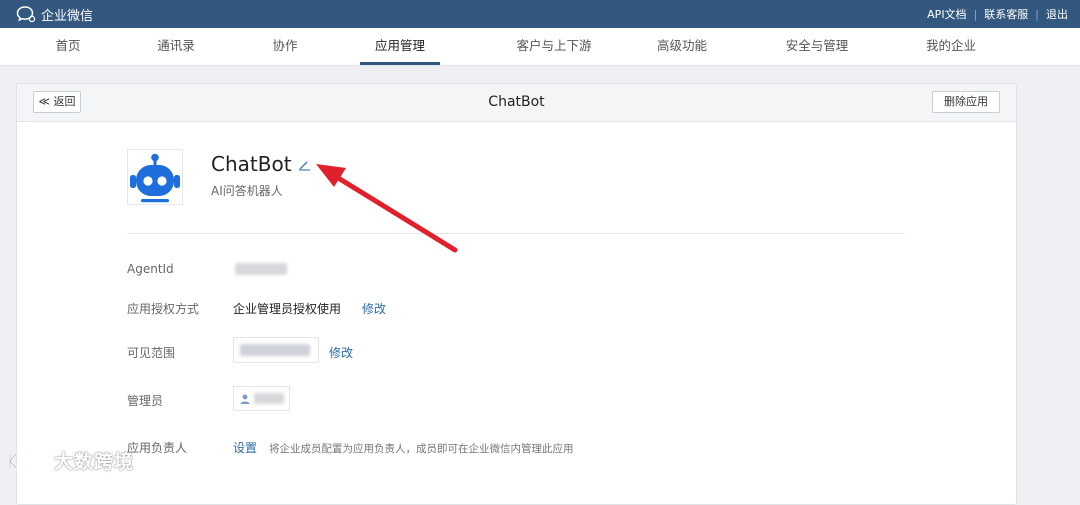 The height and width of the screenshot is (505, 1080). I want to click on logo: 企业微信, so click(54, 14).